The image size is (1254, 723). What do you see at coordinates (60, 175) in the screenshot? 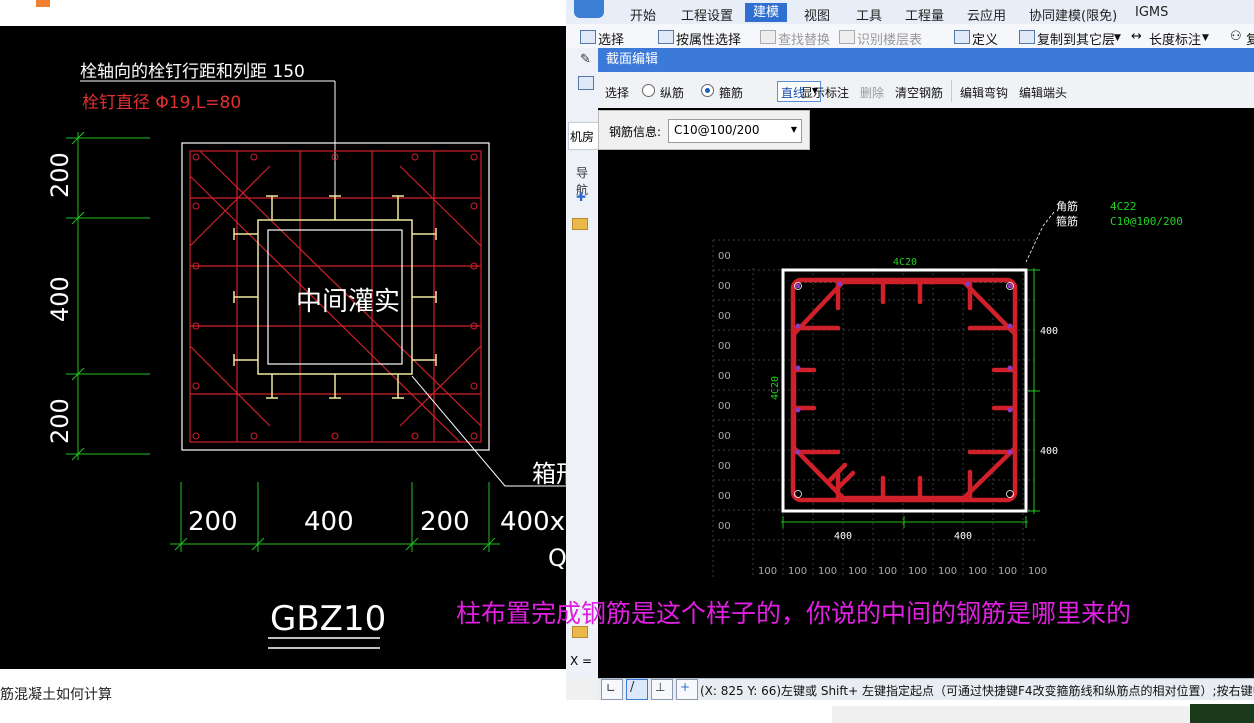
I see `dim-left-top: 200` at bounding box center [60, 175].